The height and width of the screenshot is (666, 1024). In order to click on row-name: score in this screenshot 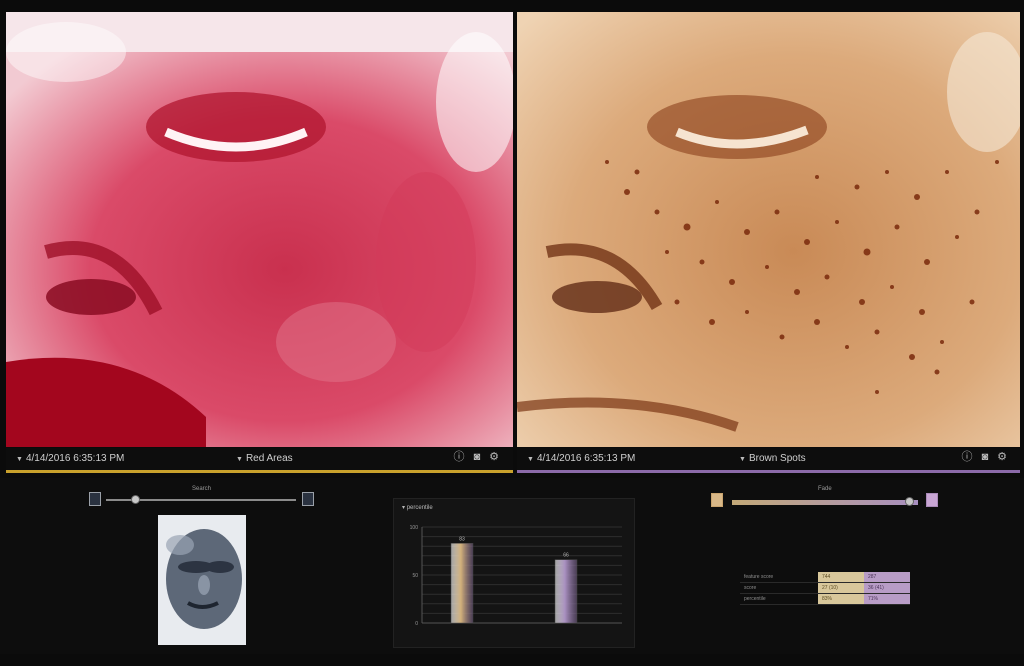, I will do `click(779, 588)`.